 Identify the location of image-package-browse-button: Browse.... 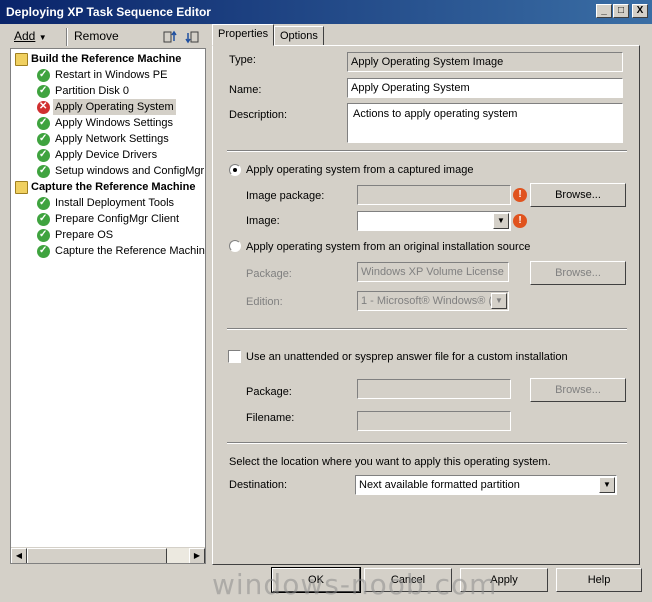
(578, 195).